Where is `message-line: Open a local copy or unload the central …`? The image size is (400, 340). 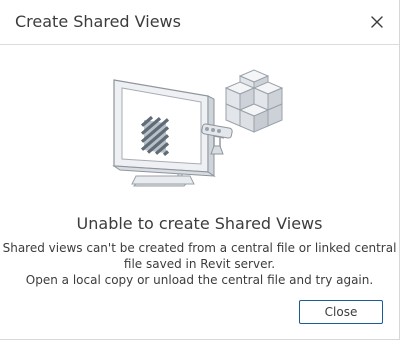 message-line: Open a local copy or unload the central … is located at coordinates (199, 280).